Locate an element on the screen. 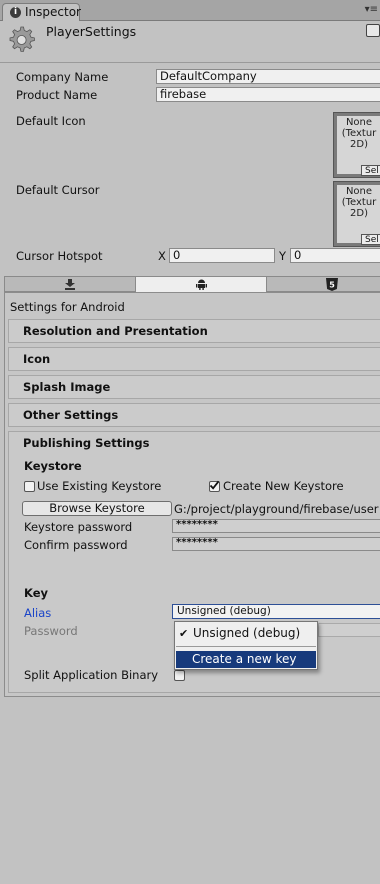 The width and height of the screenshot is (380, 884). alias-dropdown-menu: ✔ Unsigned (debug) Create a new key is located at coordinates (246, 645).